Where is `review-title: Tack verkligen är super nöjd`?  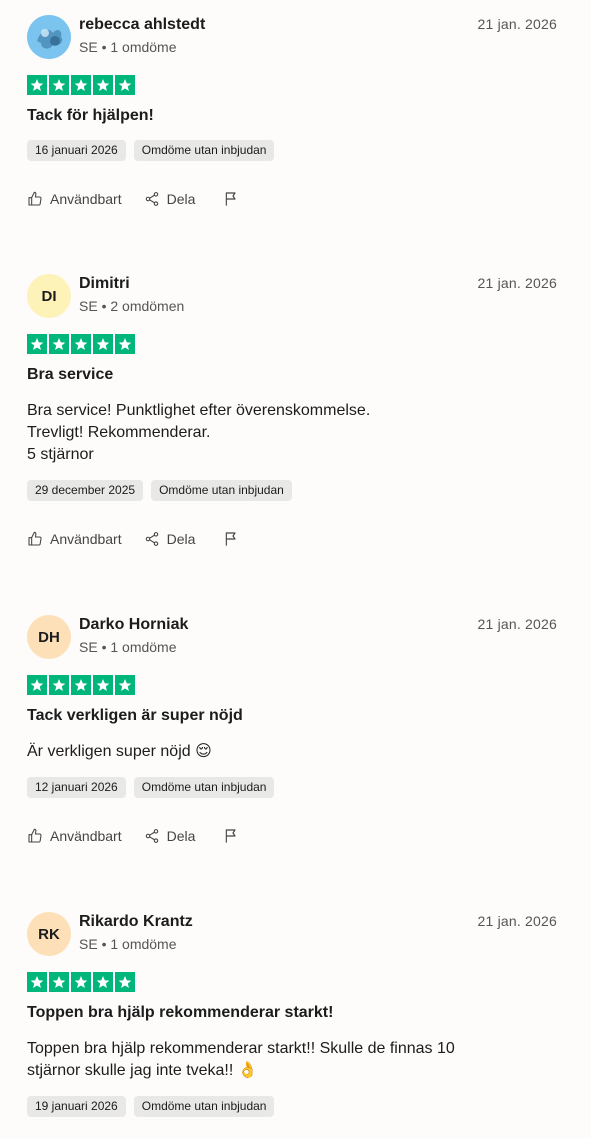
review-title: Tack verkligen är super nöjd is located at coordinates (292, 716).